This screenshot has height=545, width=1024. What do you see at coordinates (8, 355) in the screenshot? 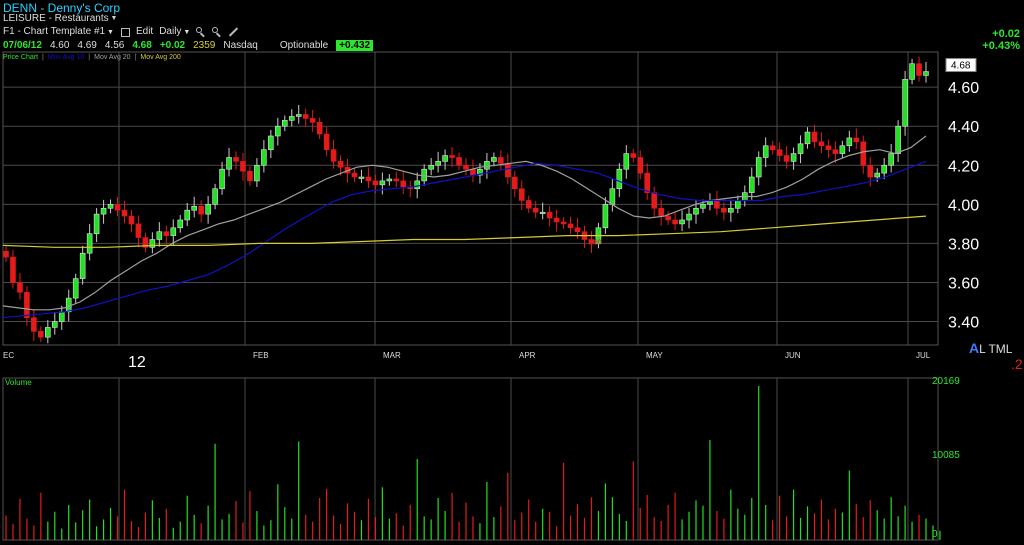
I see `month-tick-label: EC` at bounding box center [8, 355].